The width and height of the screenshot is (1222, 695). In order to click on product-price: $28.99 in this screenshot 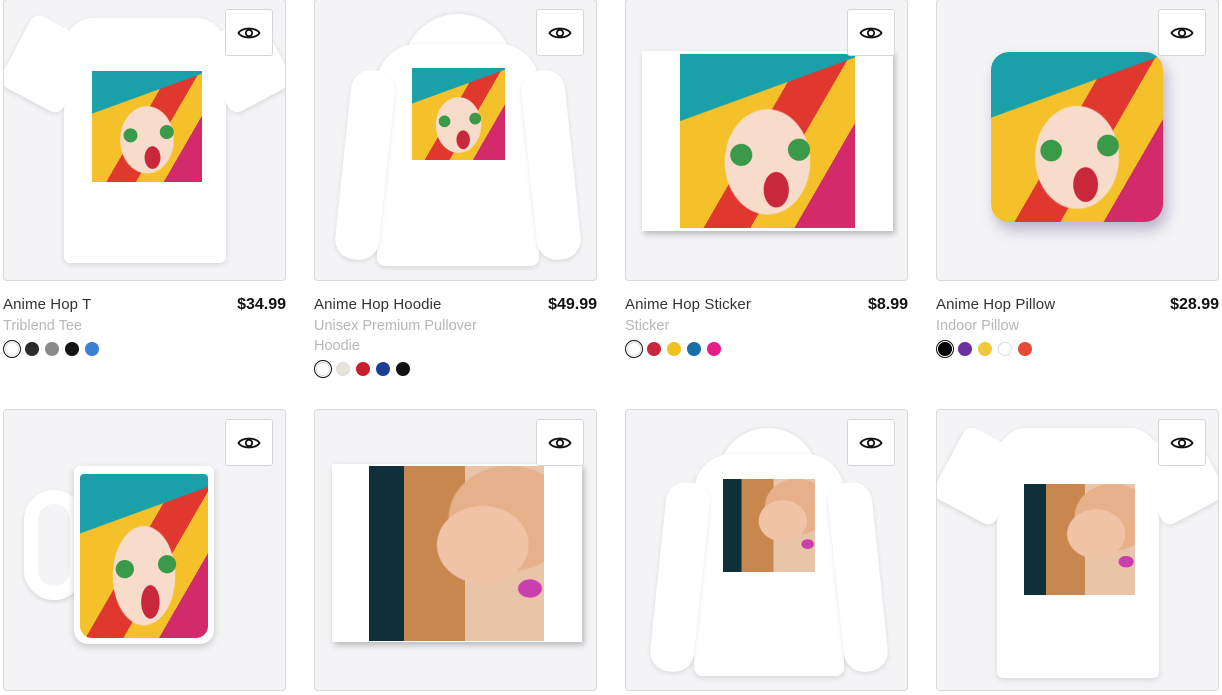, I will do `click(1194, 304)`.